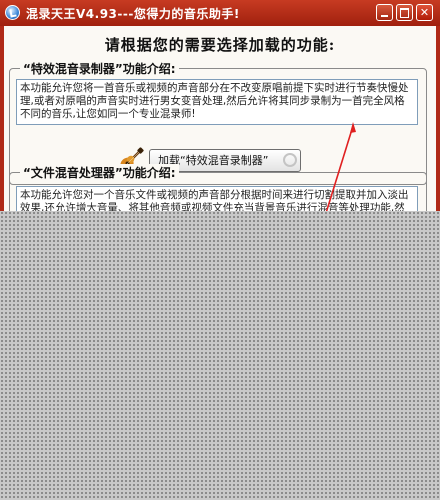  I want to click on title-bar: 混录天王V4.93---您得力的音乐助手! ✕, so click(220, 13).